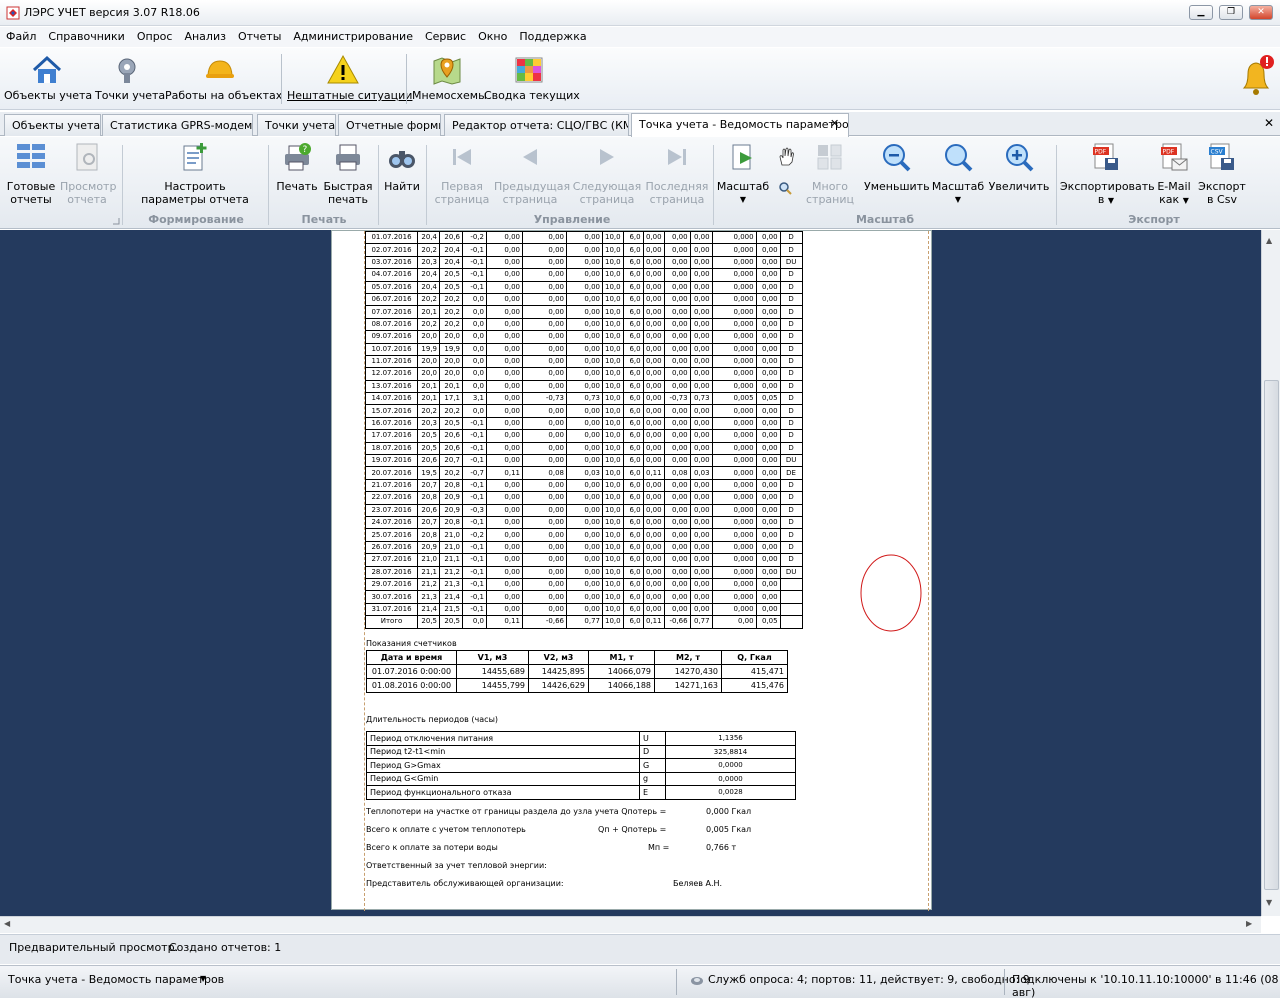 Image resolution: width=1280 pixels, height=998 pixels. What do you see at coordinates (1019, 166) in the screenshot?
I see `zoom-in-button: Увеличить` at bounding box center [1019, 166].